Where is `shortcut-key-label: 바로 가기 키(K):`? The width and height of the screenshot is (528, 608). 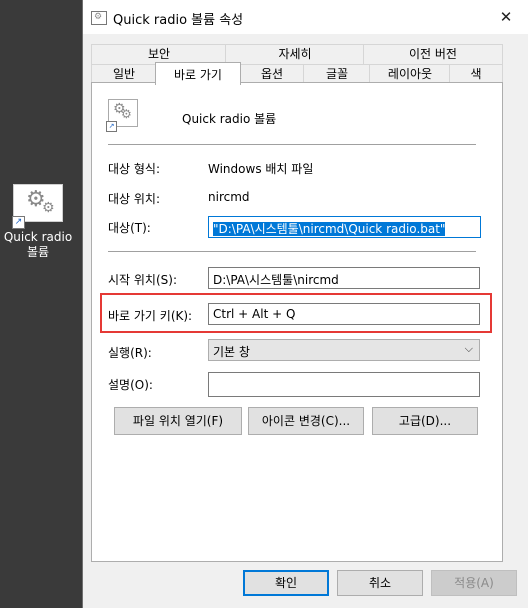 shortcut-key-label: 바로 가기 키(K): is located at coordinates (150, 316).